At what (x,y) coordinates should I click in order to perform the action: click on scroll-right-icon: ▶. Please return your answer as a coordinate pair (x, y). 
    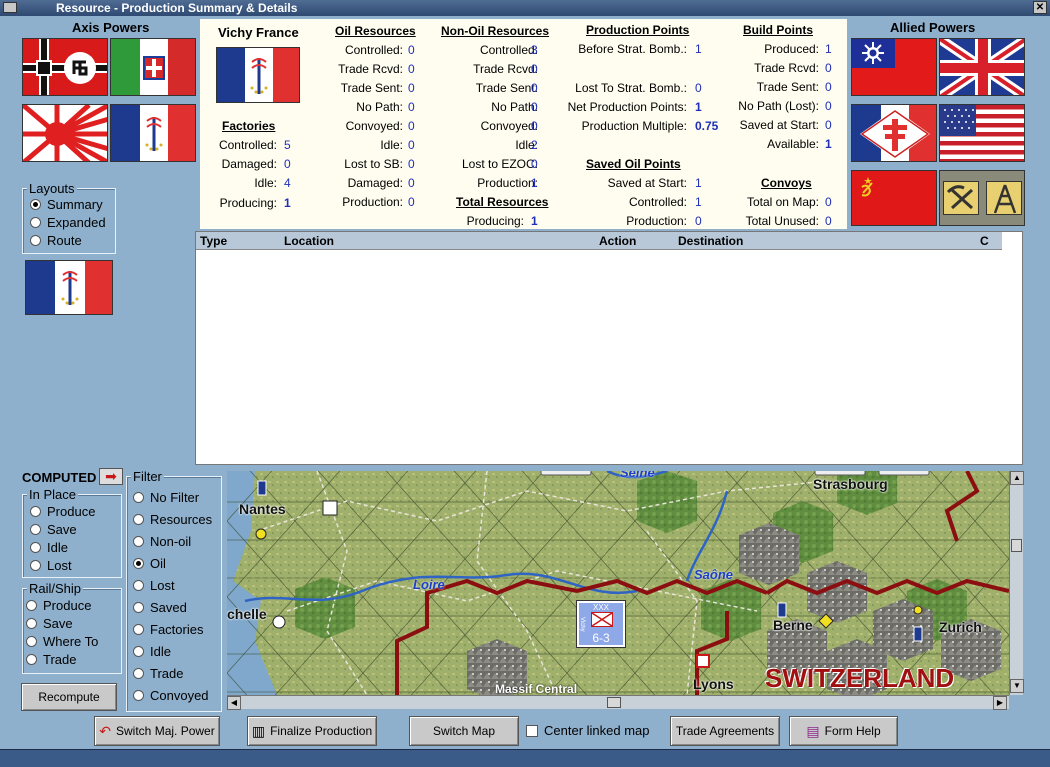
    Looking at the image, I should click on (1000, 703).